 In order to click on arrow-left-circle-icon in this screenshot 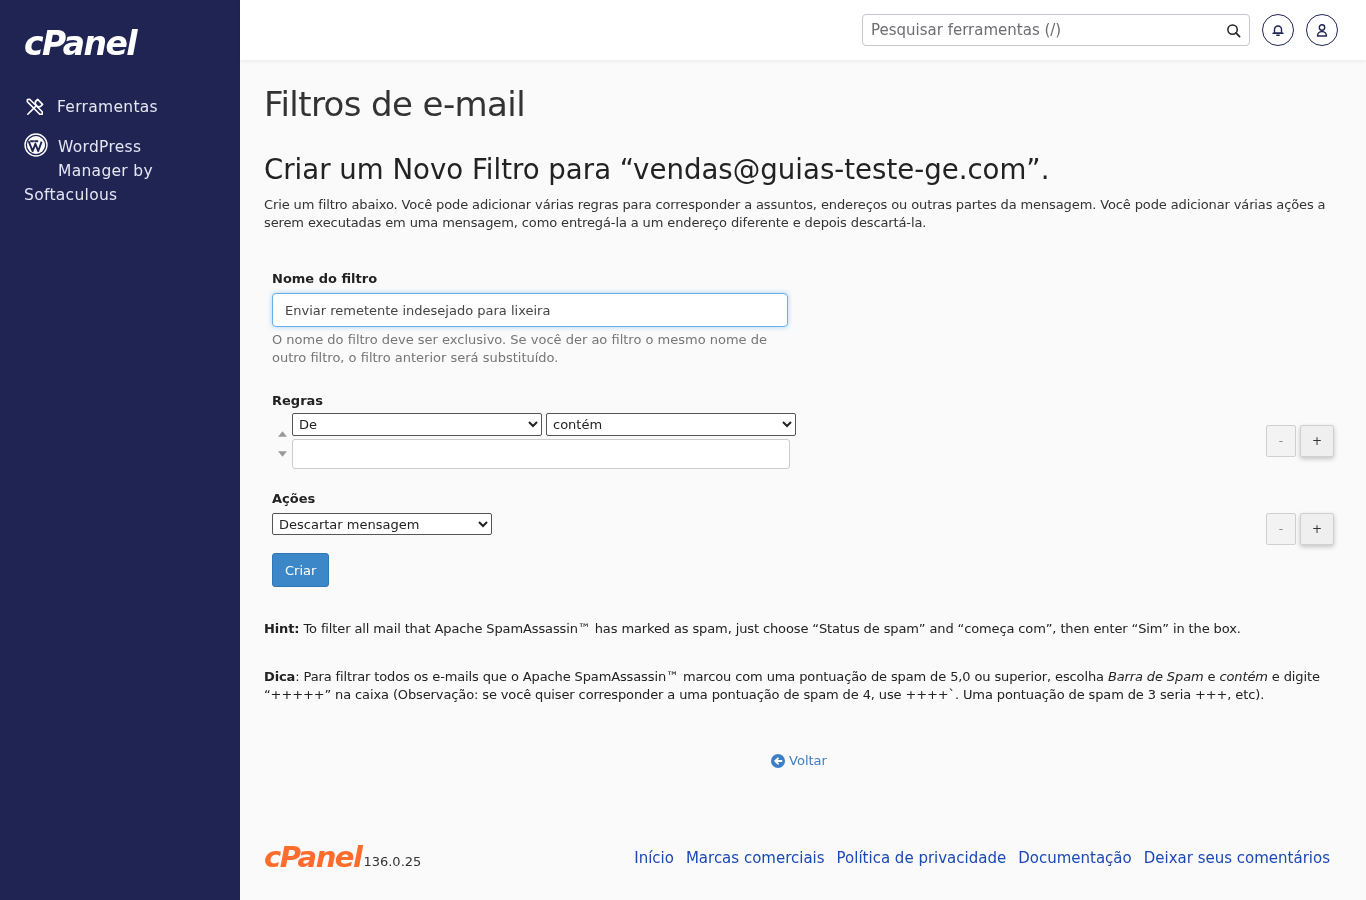, I will do `click(778, 761)`.